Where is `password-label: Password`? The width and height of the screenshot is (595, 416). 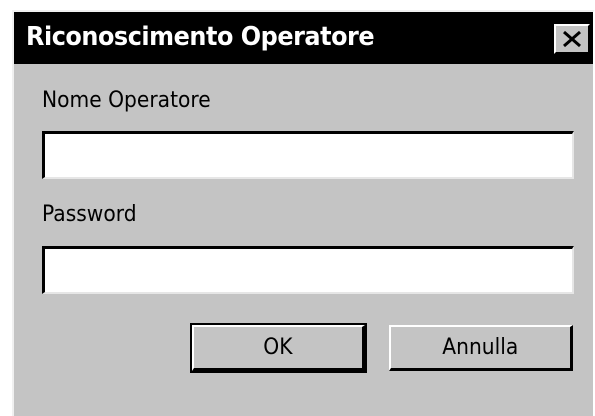 password-label: Password is located at coordinates (89, 214).